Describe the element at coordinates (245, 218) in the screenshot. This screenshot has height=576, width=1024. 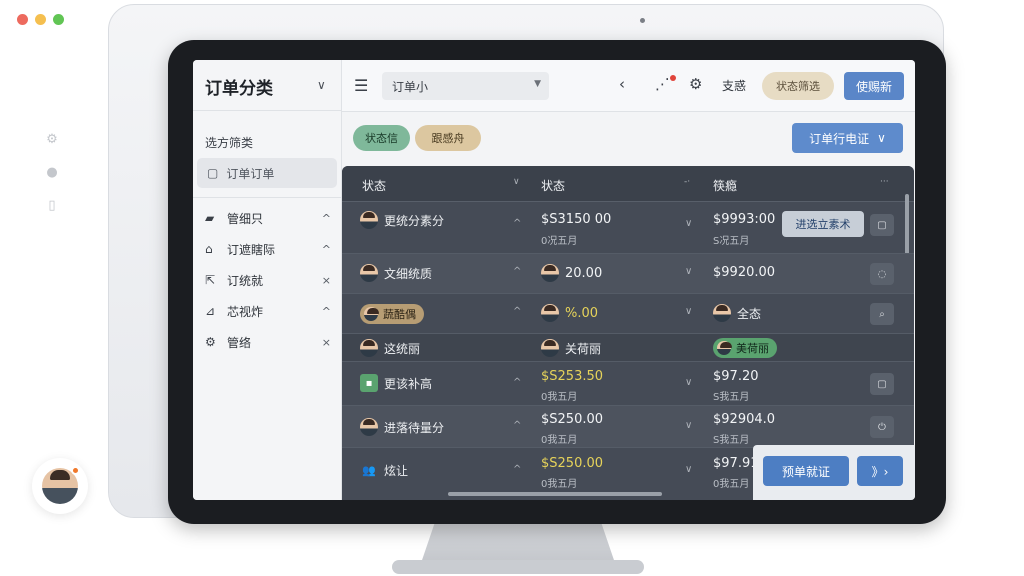
I see `sidebar-item-label: 管细只` at that location.